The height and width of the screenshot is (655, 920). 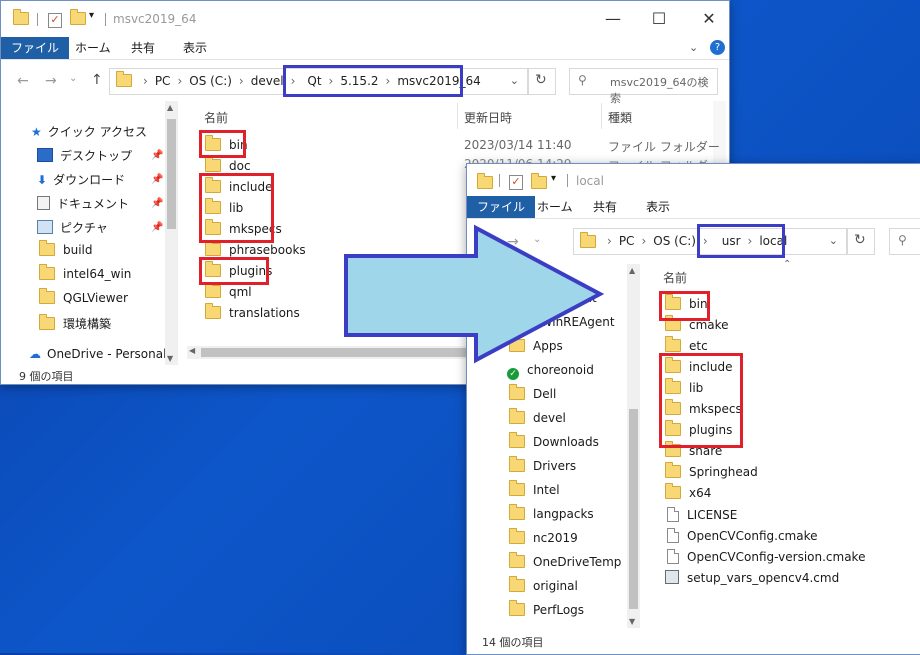 I want to click on direction-arrow, so click(x=474, y=294).